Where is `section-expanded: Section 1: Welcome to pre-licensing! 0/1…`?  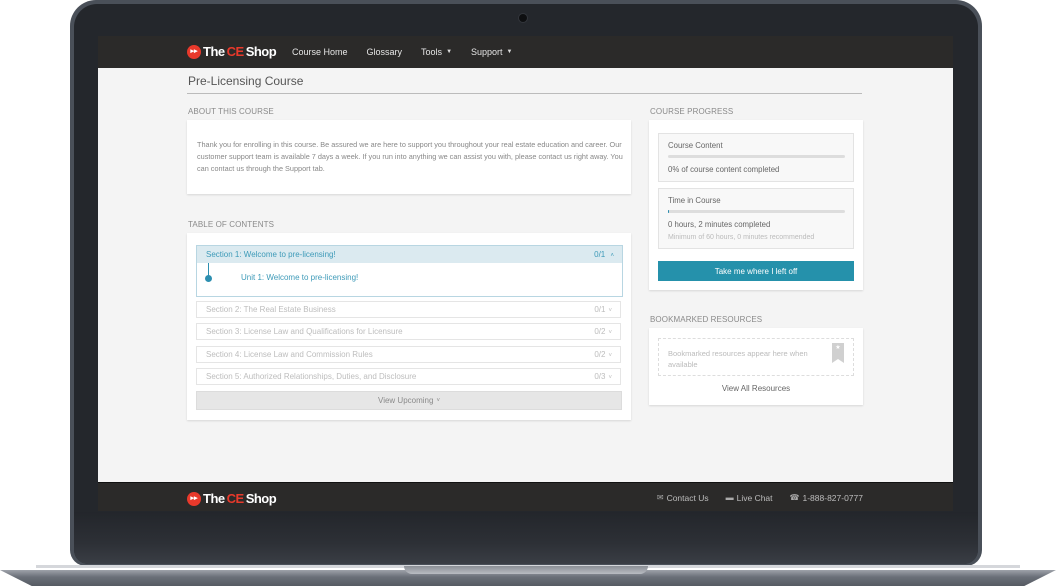
section-expanded: Section 1: Welcome to pre-licensing! 0/1… is located at coordinates (409, 271).